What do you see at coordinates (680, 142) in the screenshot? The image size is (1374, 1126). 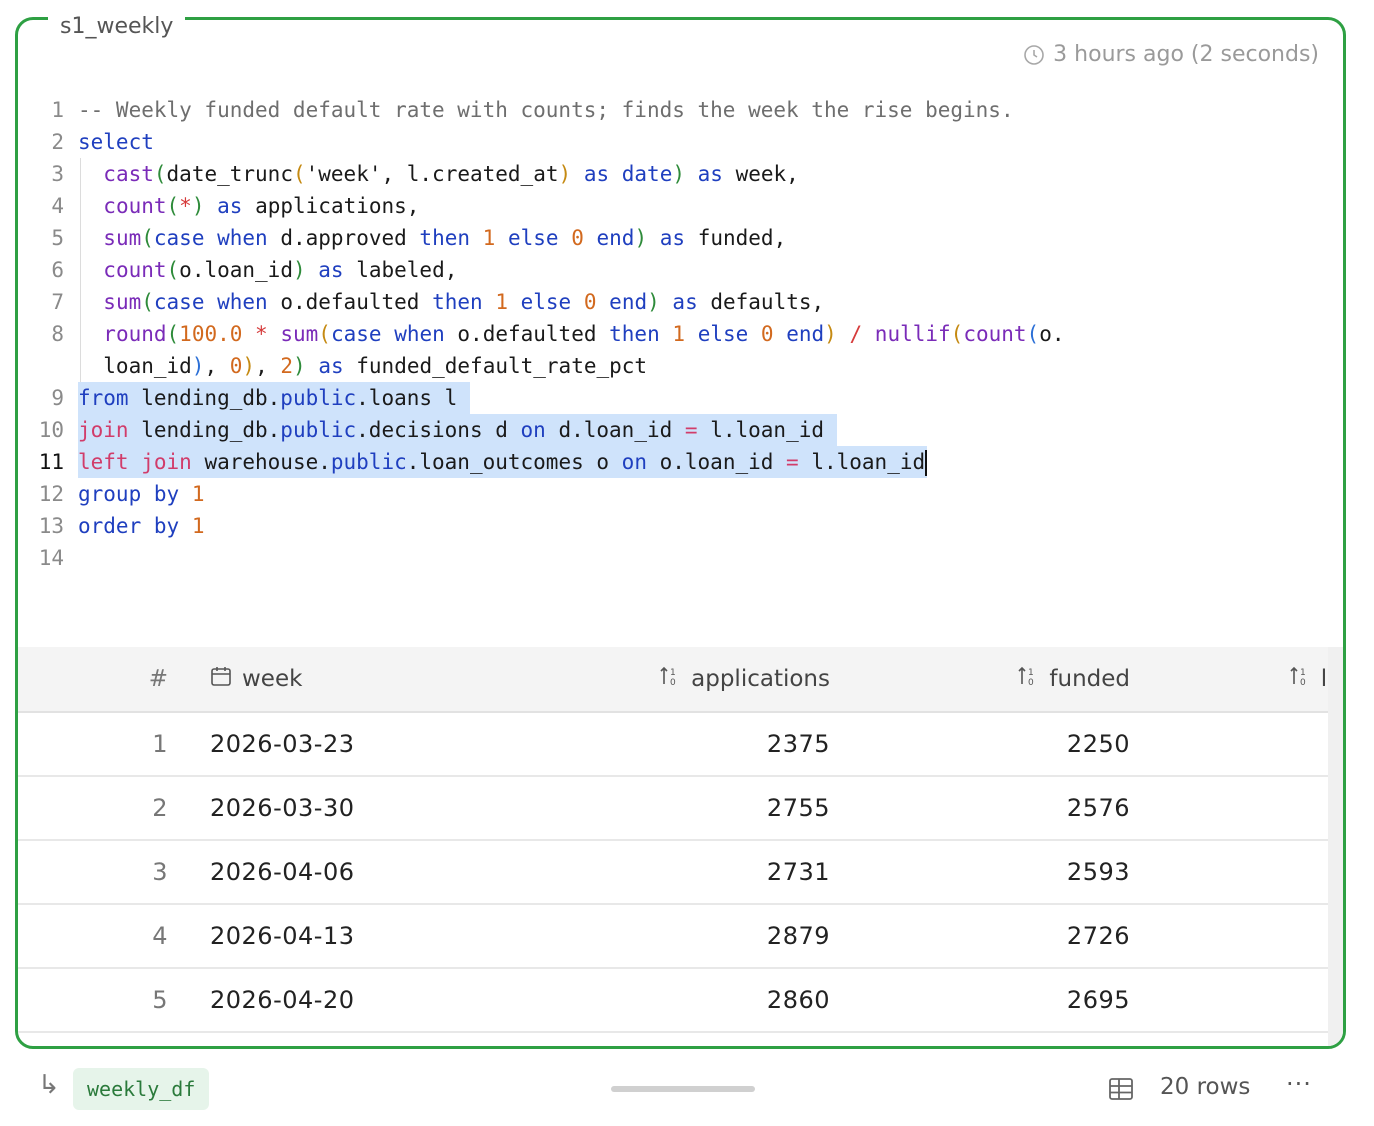 I see `code-line: 2 select` at bounding box center [680, 142].